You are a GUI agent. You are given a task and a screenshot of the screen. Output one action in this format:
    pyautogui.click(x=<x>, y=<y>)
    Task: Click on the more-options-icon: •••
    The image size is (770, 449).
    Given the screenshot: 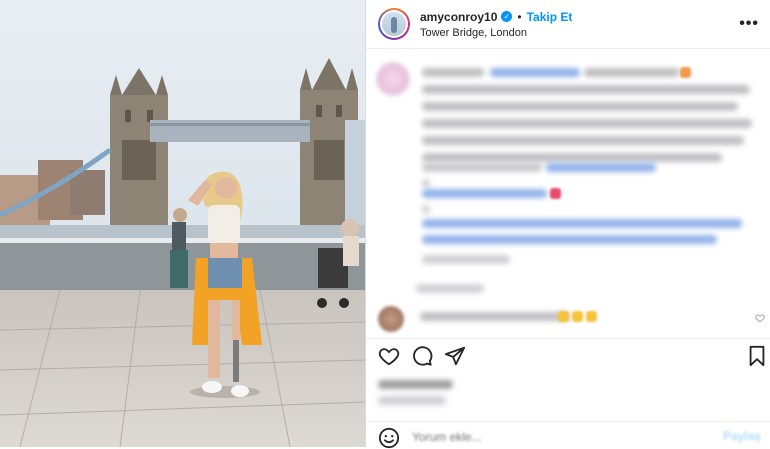 What is the action you would take?
    pyautogui.click(x=749, y=24)
    